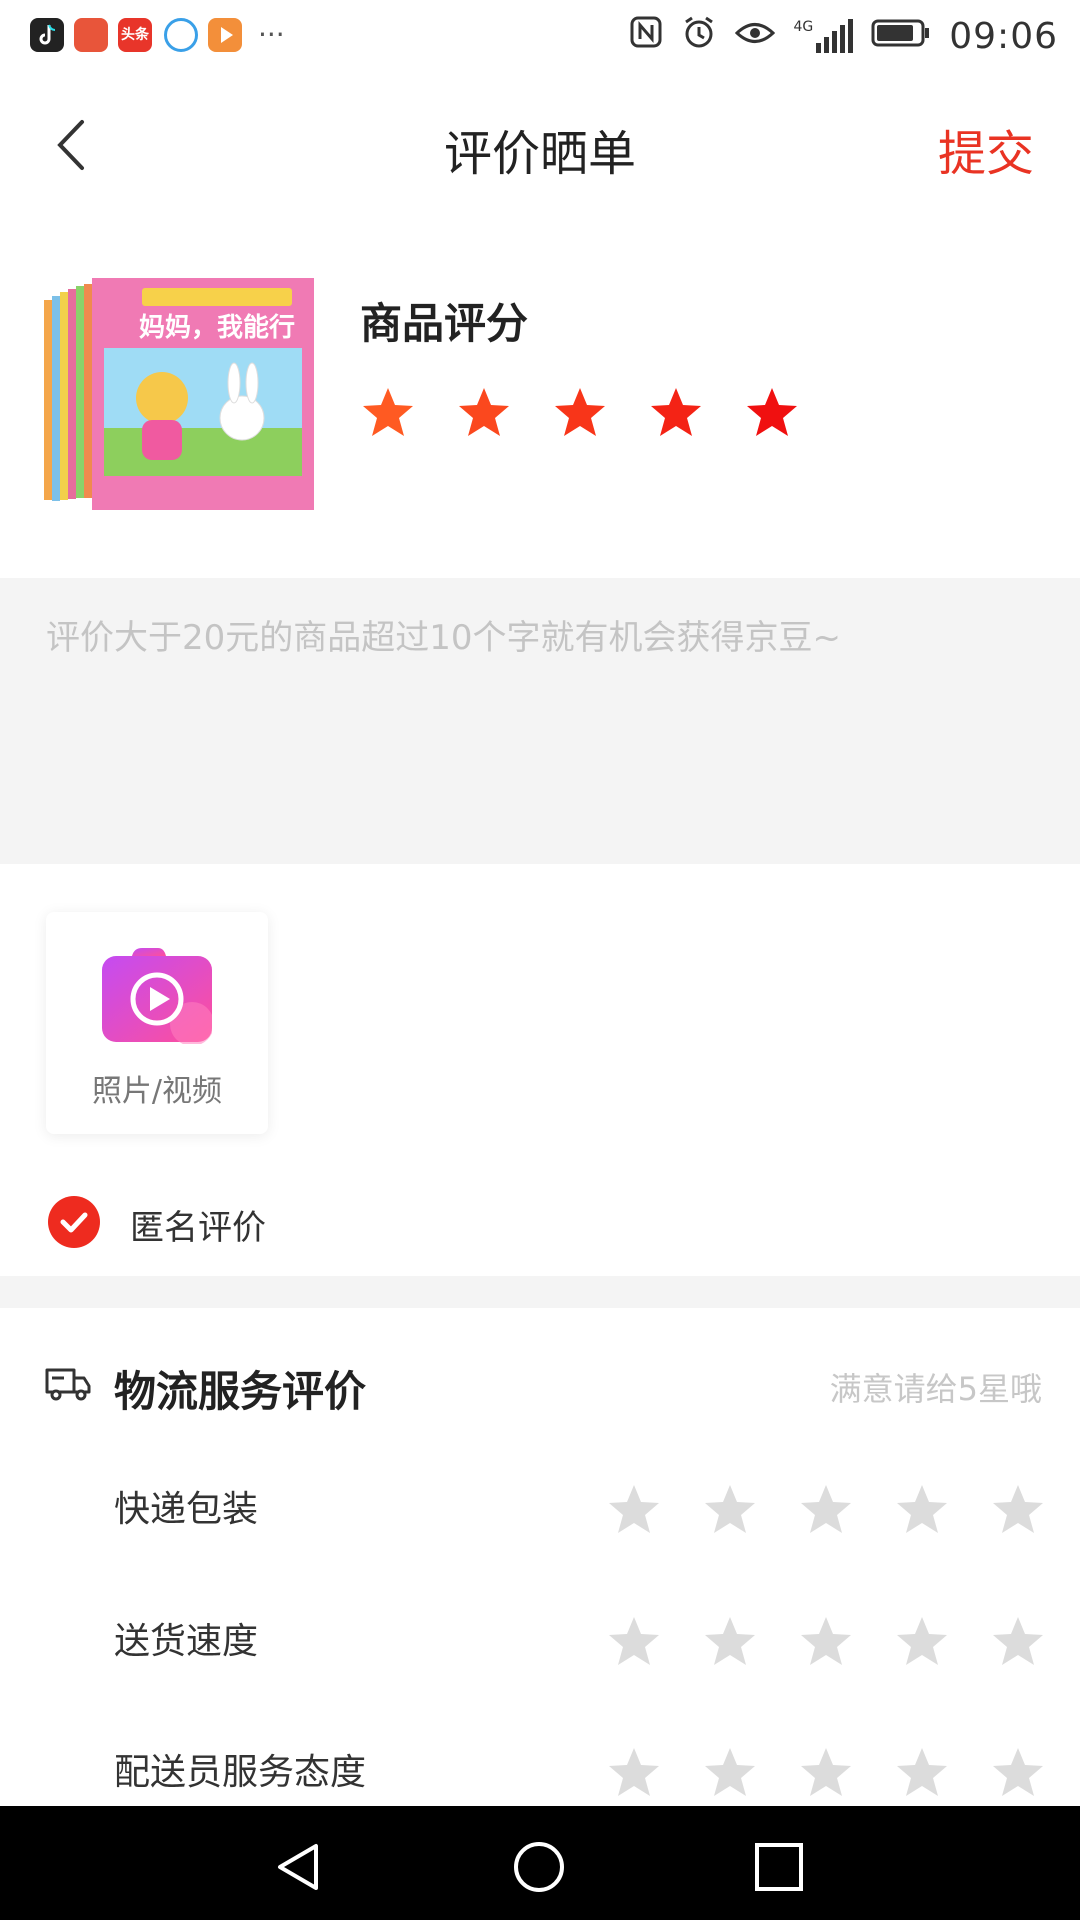 Image resolution: width=1080 pixels, height=1920 pixels. I want to click on logistics-row-speed: 送货速度, so click(540, 1638).